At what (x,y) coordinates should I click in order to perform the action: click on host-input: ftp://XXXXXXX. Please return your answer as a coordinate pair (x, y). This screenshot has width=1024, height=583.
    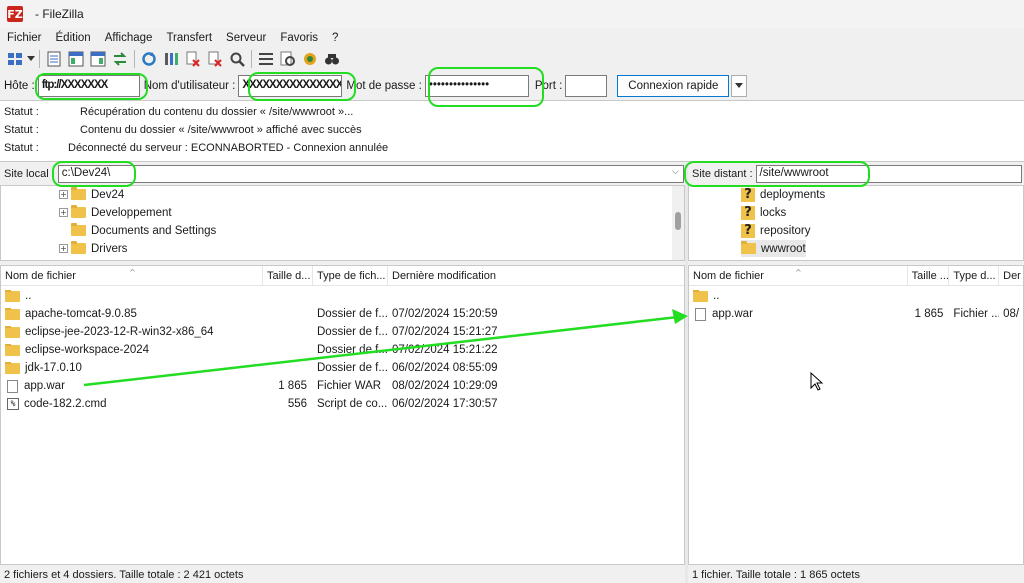
    Looking at the image, I should click on (88, 86).